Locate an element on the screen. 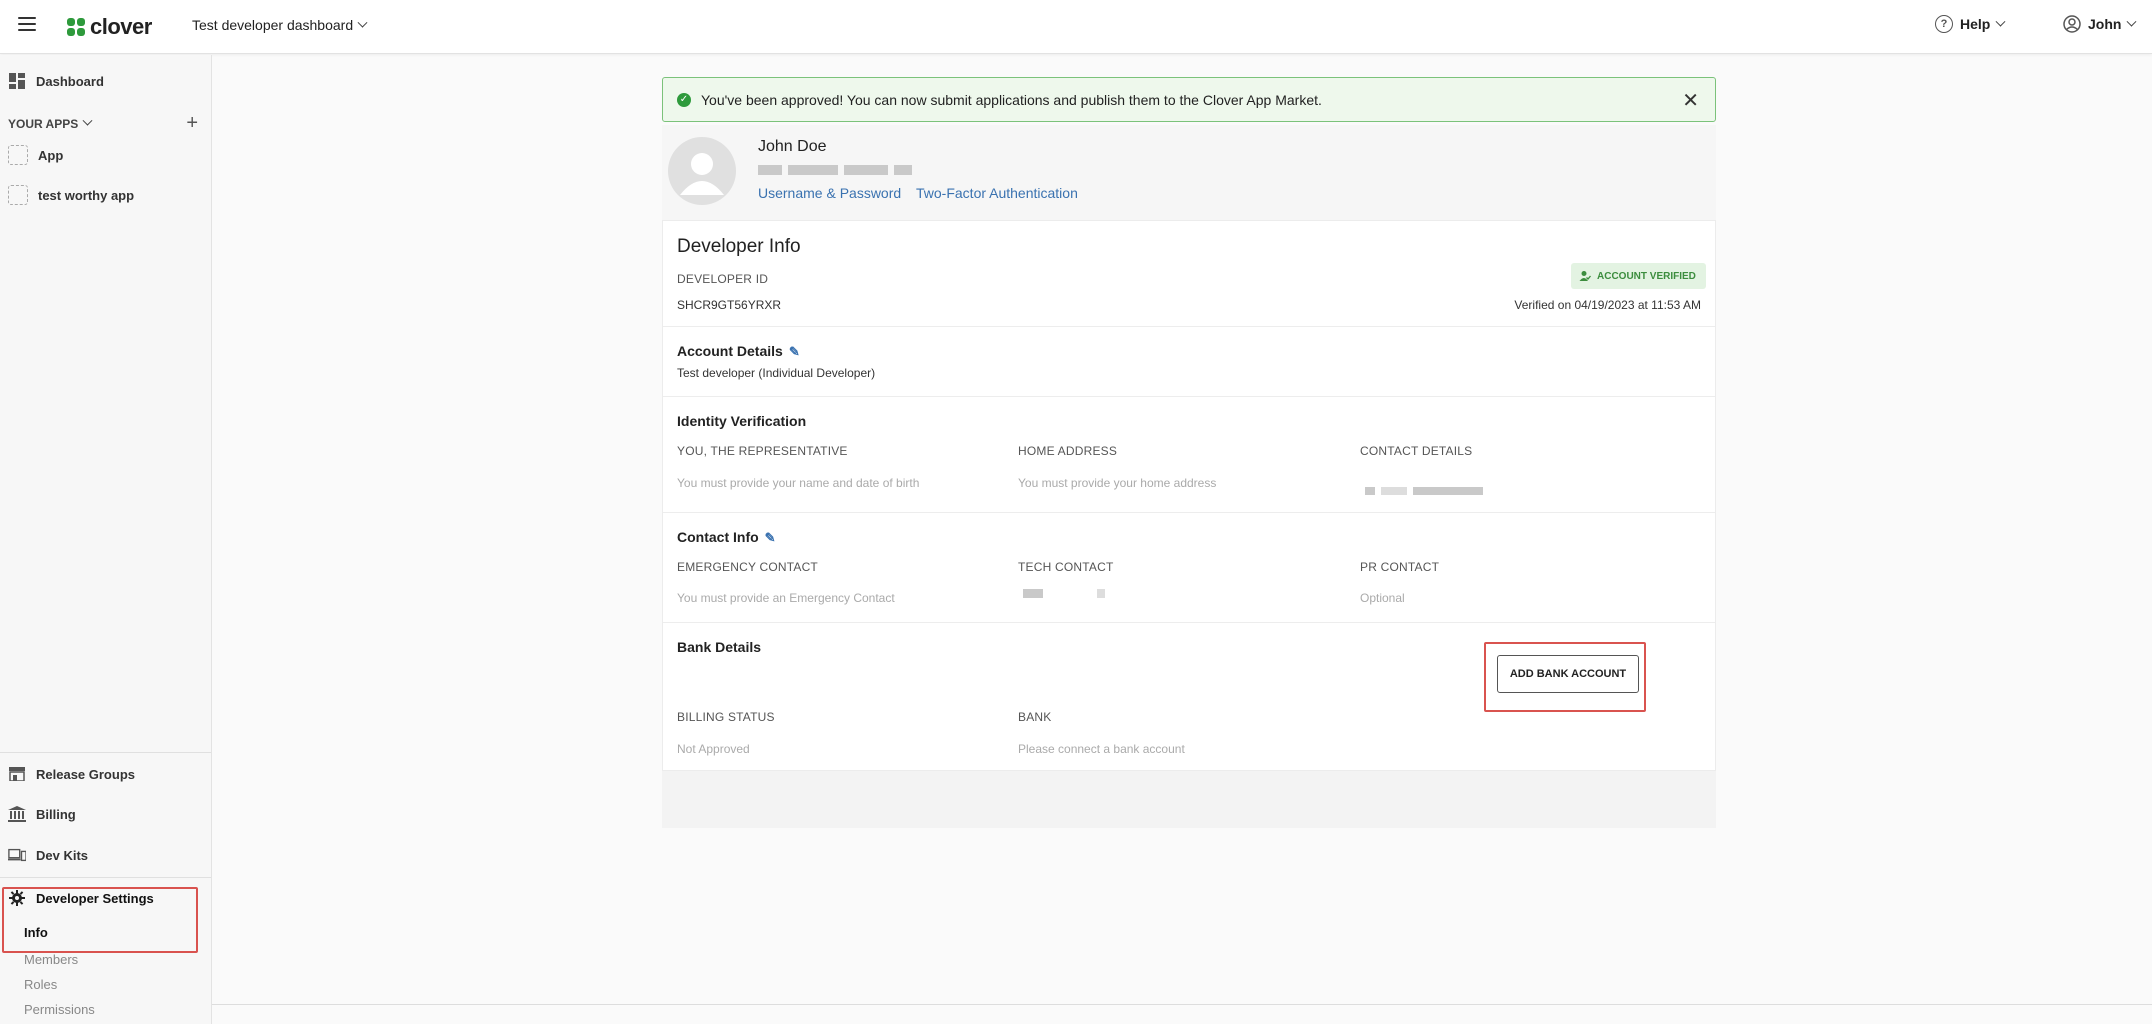 The image size is (2152, 1024). clover-leaf-icon is located at coordinates (76, 27).